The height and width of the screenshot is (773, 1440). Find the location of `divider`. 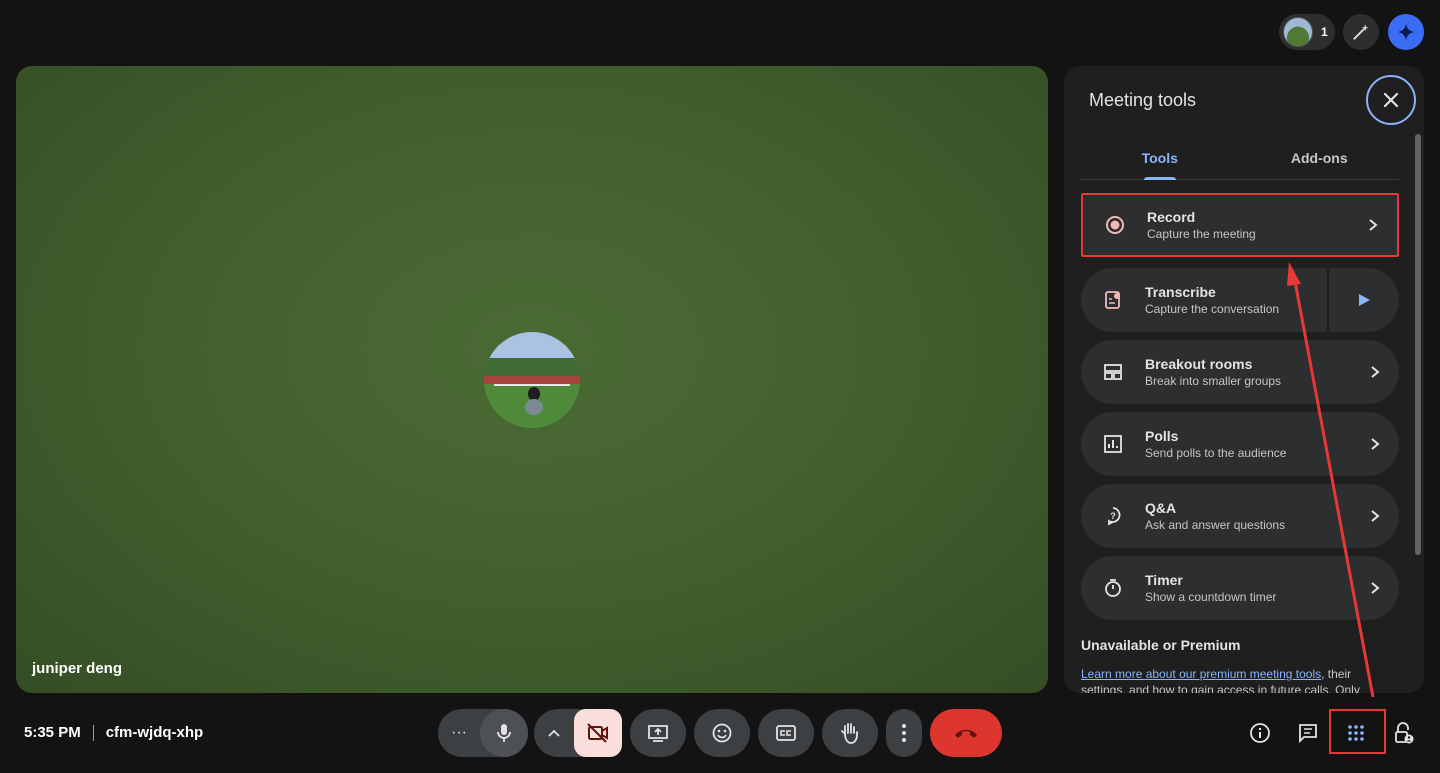

divider is located at coordinates (93, 732).